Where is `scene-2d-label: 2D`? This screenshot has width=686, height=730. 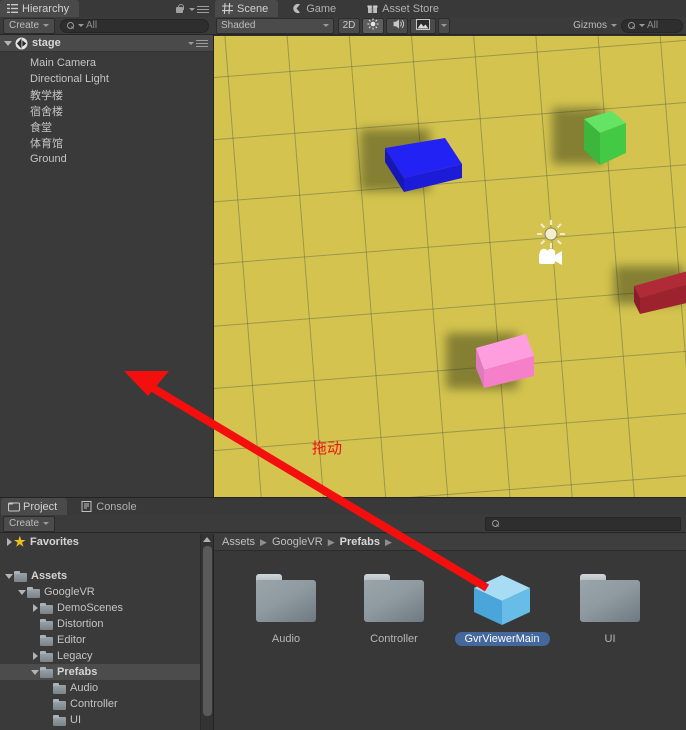
scene-2d-label: 2D is located at coordinates (349, 25).